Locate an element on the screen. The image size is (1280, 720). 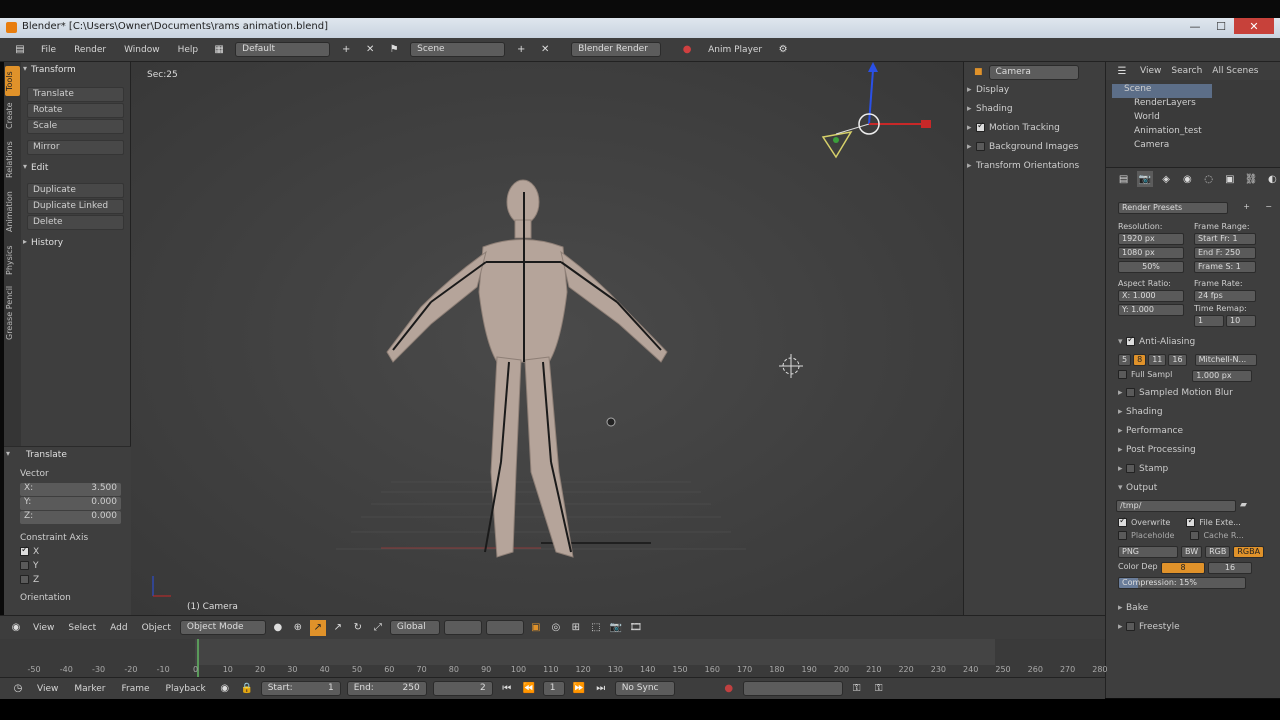
delete-keyframe-icon: ⚿ is located at coordinates (879, 689).